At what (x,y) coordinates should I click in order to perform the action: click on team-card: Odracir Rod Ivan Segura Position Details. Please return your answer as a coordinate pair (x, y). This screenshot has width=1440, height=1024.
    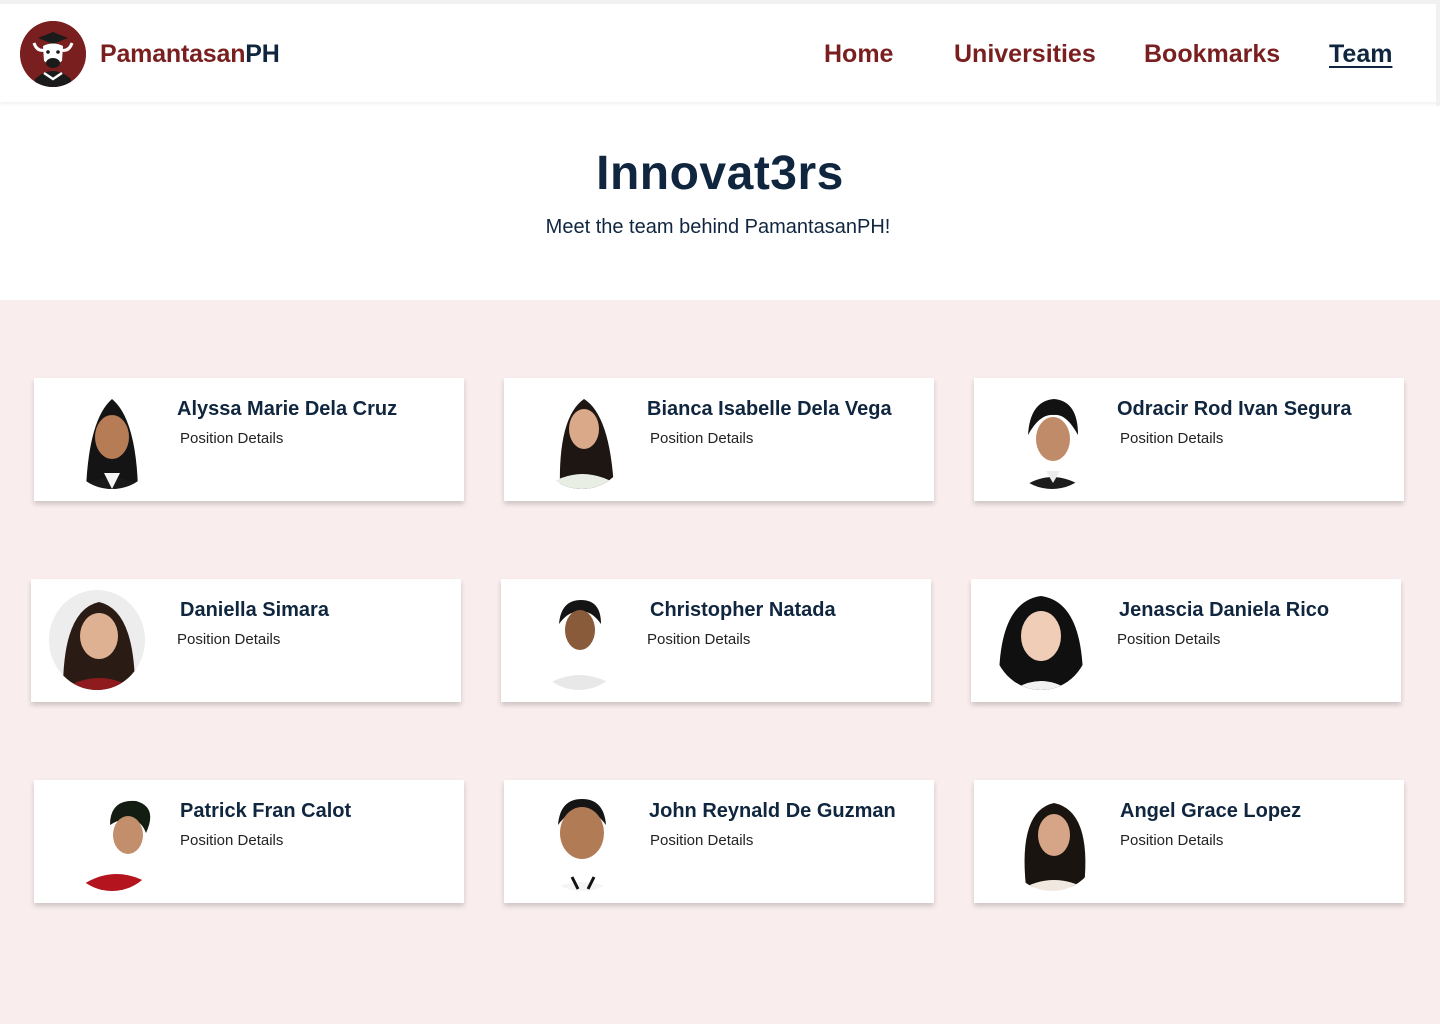
    Looking at the image, I should click on (1189, 439).